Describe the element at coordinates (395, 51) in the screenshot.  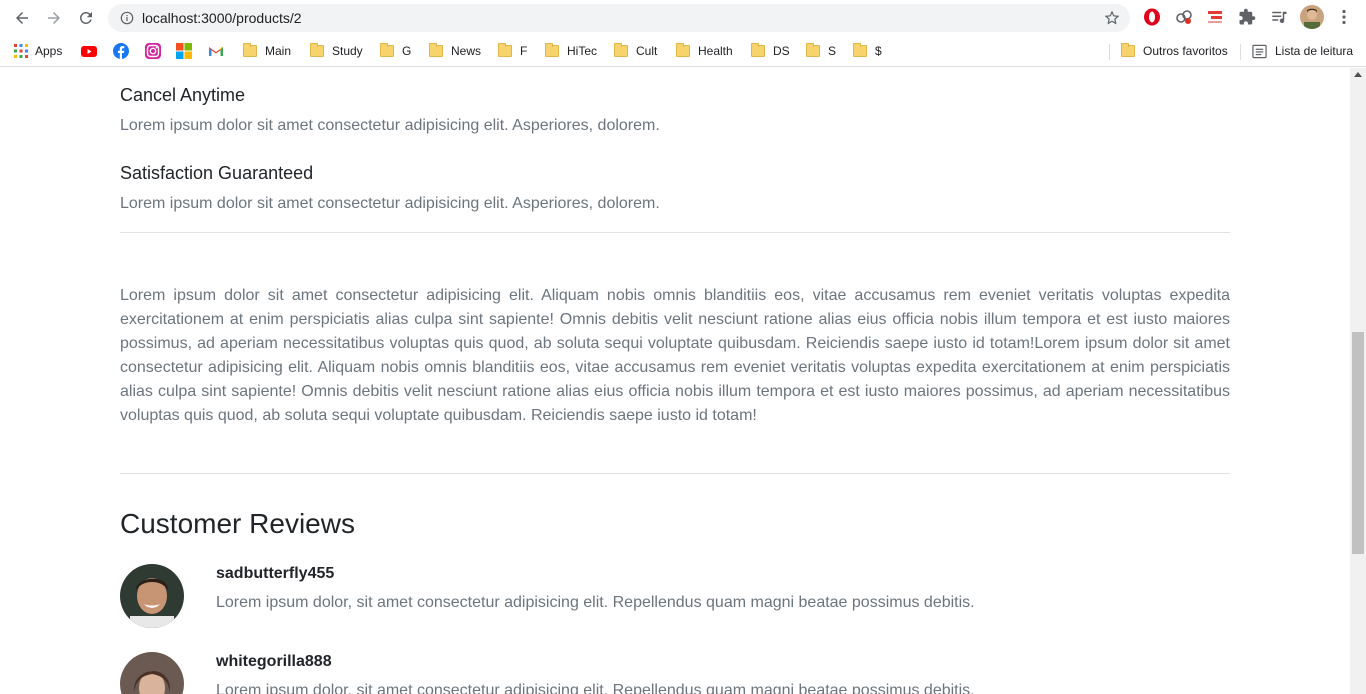
I see `bookmark-folder-g: G` at that location.